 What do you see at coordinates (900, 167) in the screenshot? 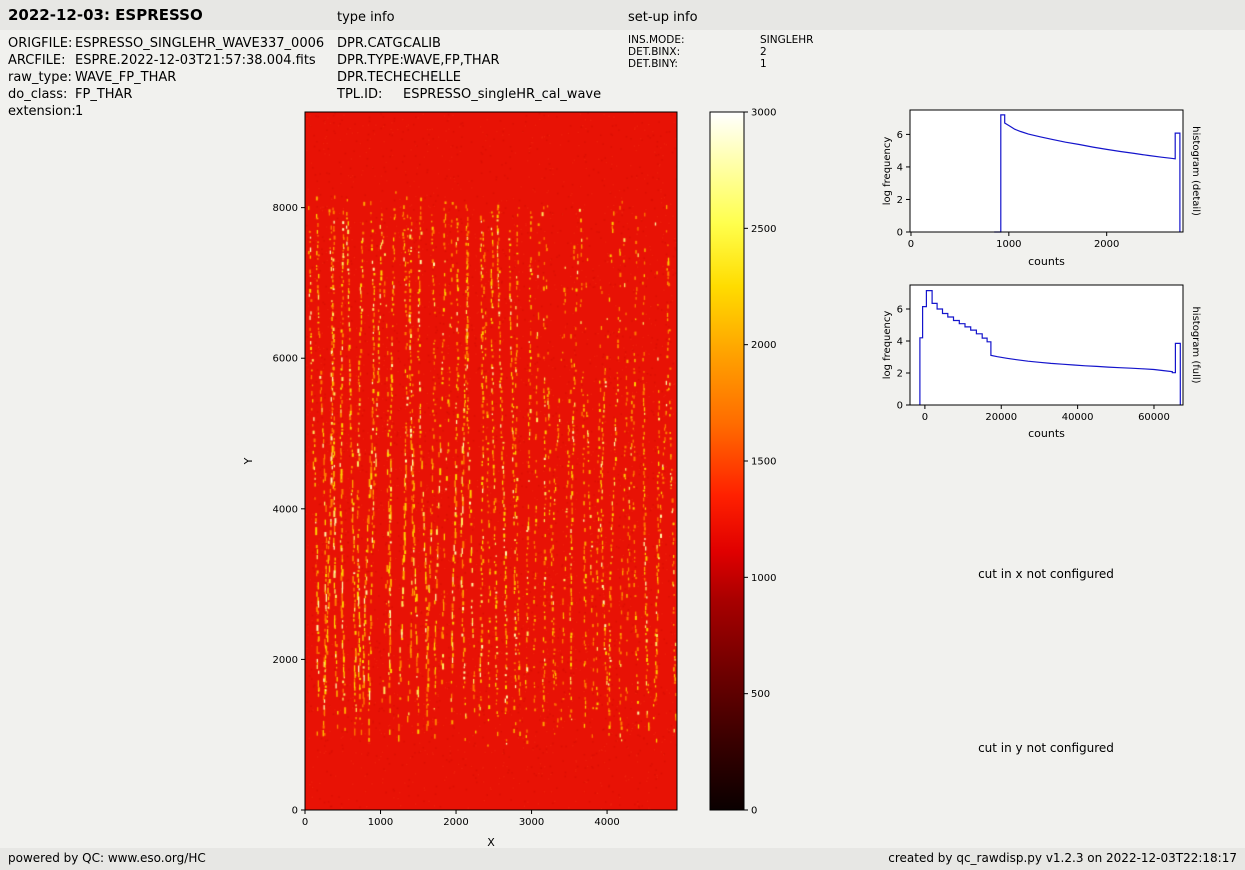
I see `hist-detail-ytick-label: 4` at bounding box center [900, 167].